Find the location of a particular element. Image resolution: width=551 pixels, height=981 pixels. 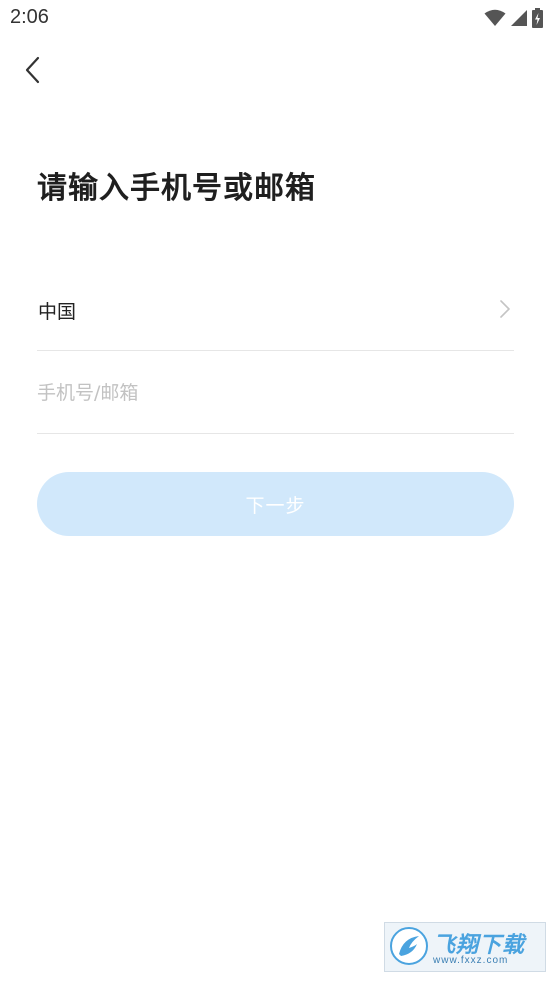

back-button is located at coordinates (32, 70).